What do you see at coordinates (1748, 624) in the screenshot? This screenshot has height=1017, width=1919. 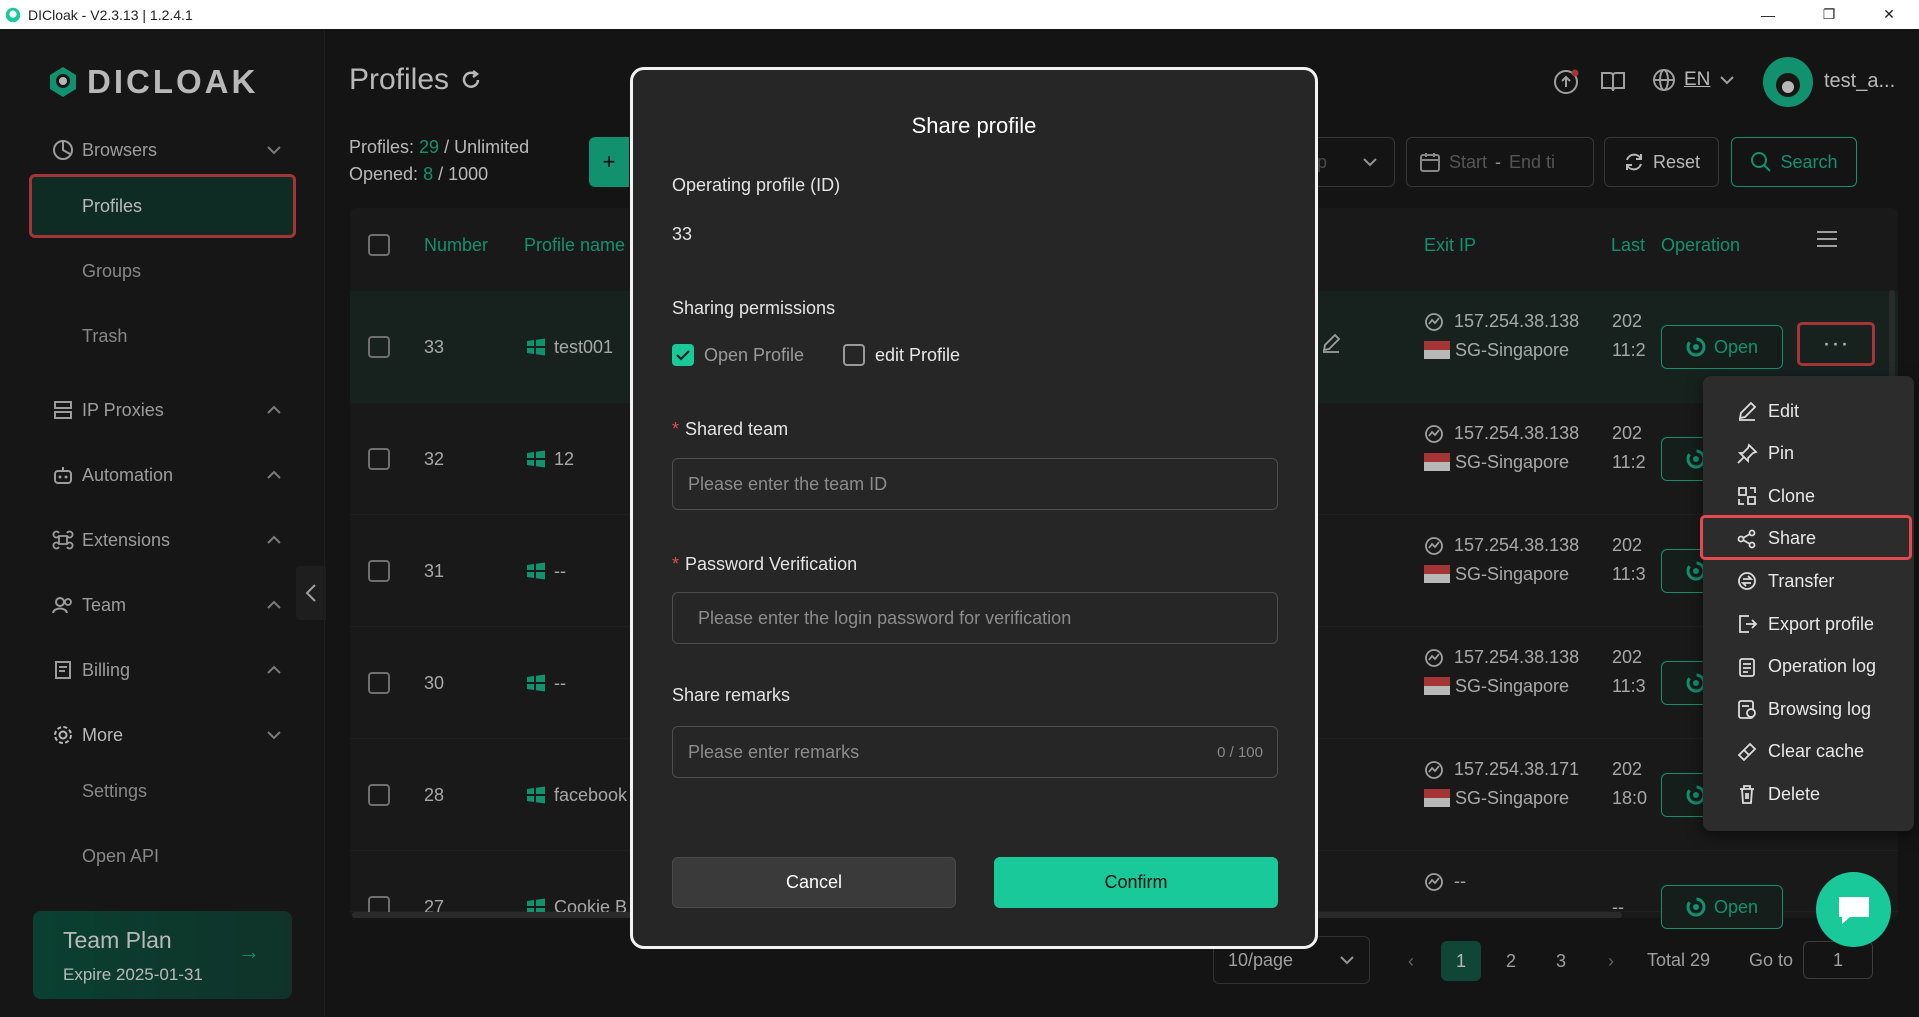 I see `export-icon` at bounding box center [1748, 624].